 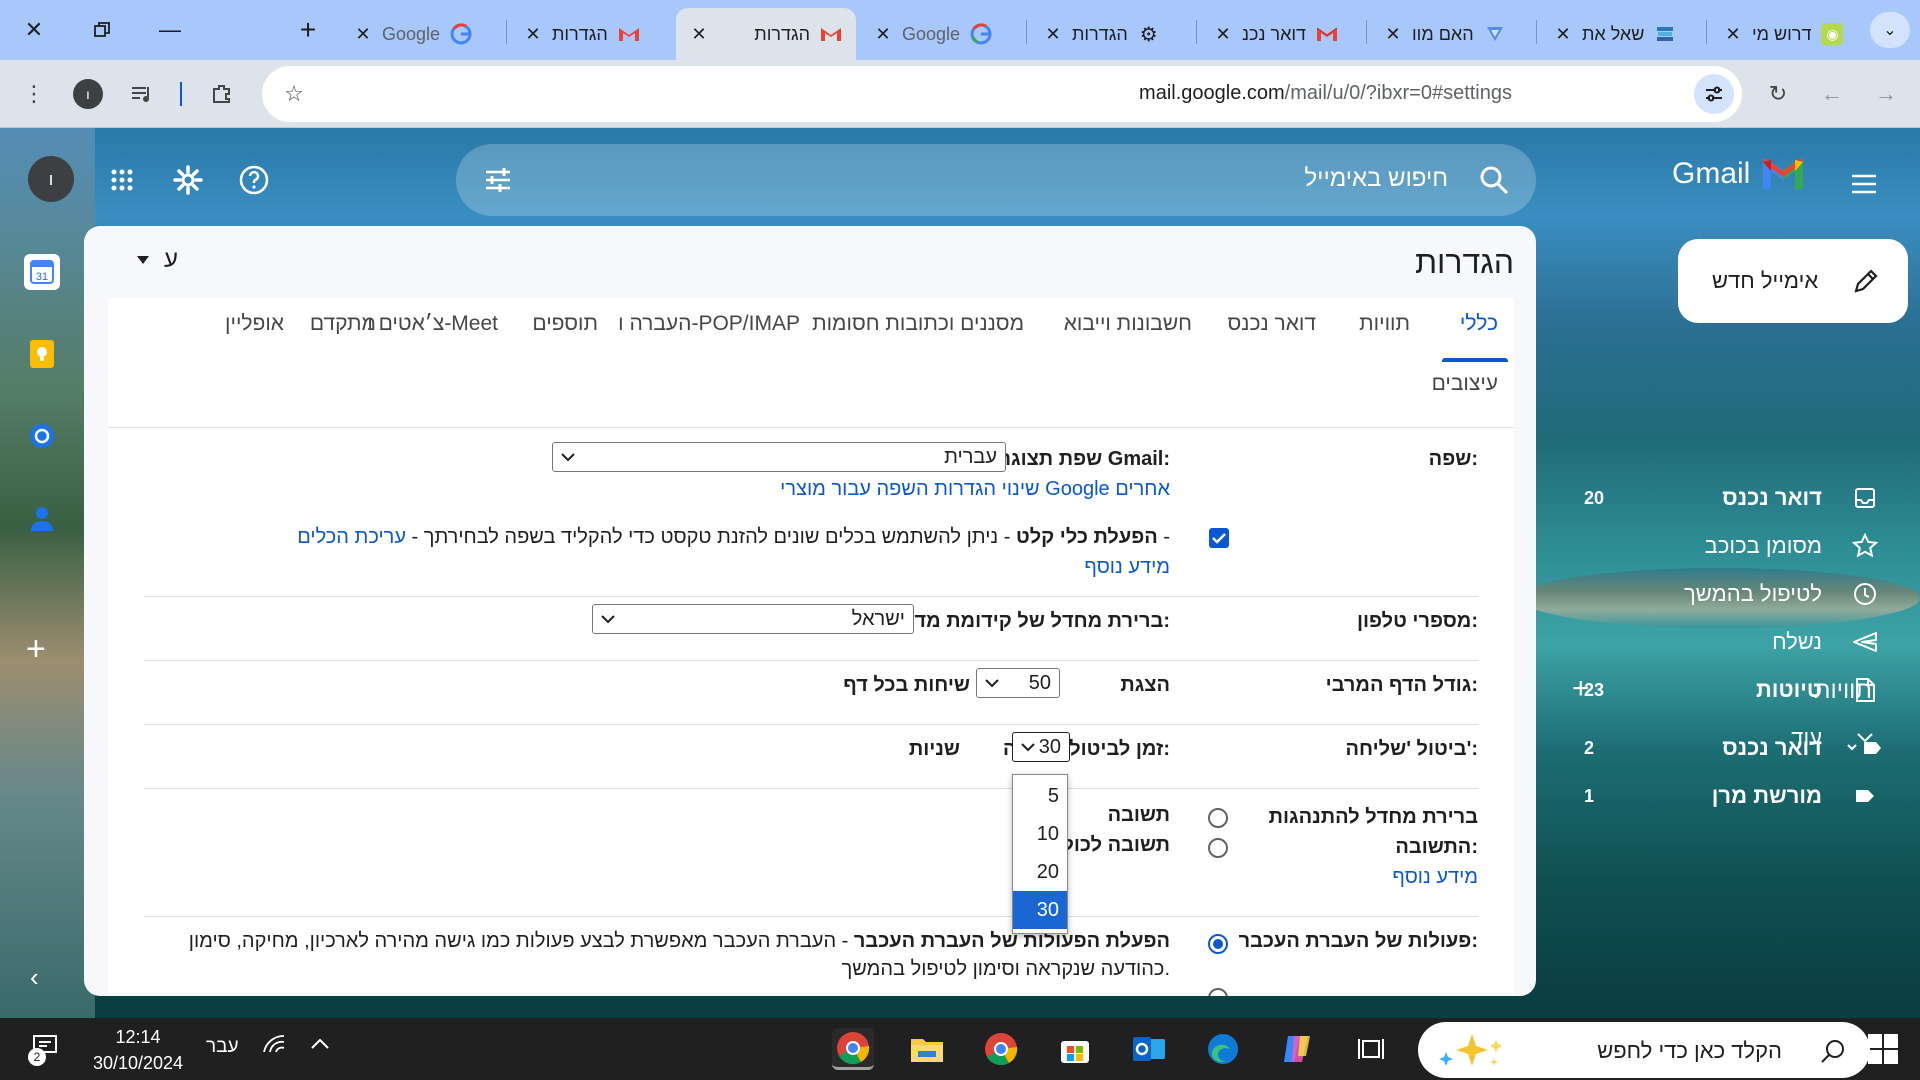 What do you see at coordinates (1371, 1049) in the screenshot?
I see `task-view-icon` at bounding box center [1371, 1049].